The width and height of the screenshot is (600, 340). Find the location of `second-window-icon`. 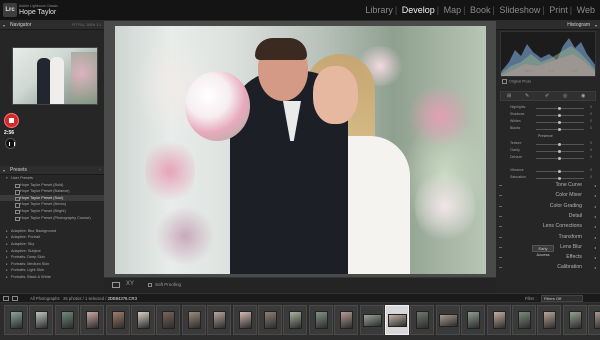

second-window-icon is located at coordinates (6, 298).